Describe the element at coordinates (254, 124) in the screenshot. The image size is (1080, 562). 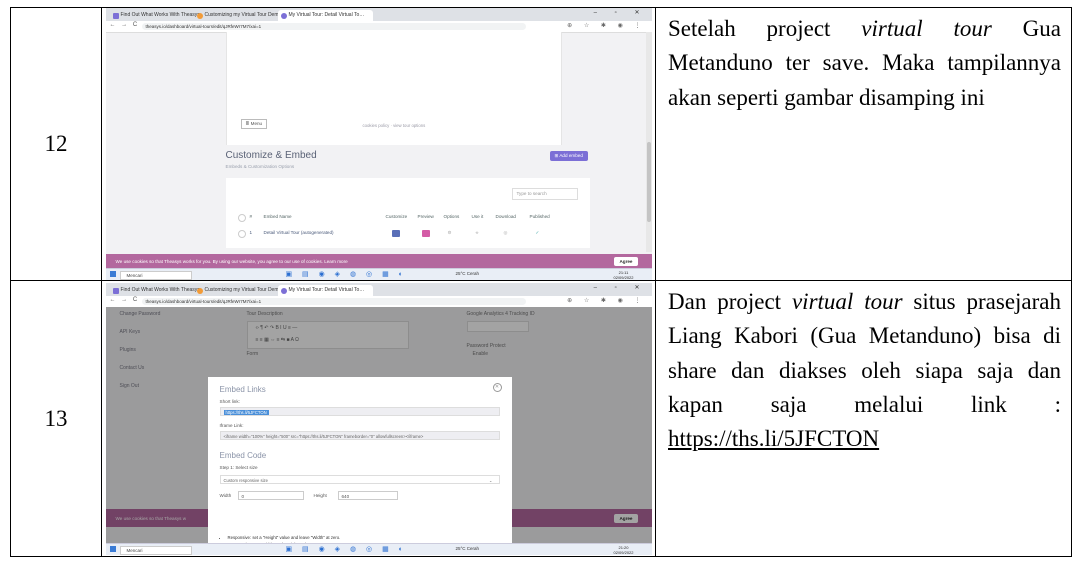
I see `menu-button: ≣ Menu` at that location.